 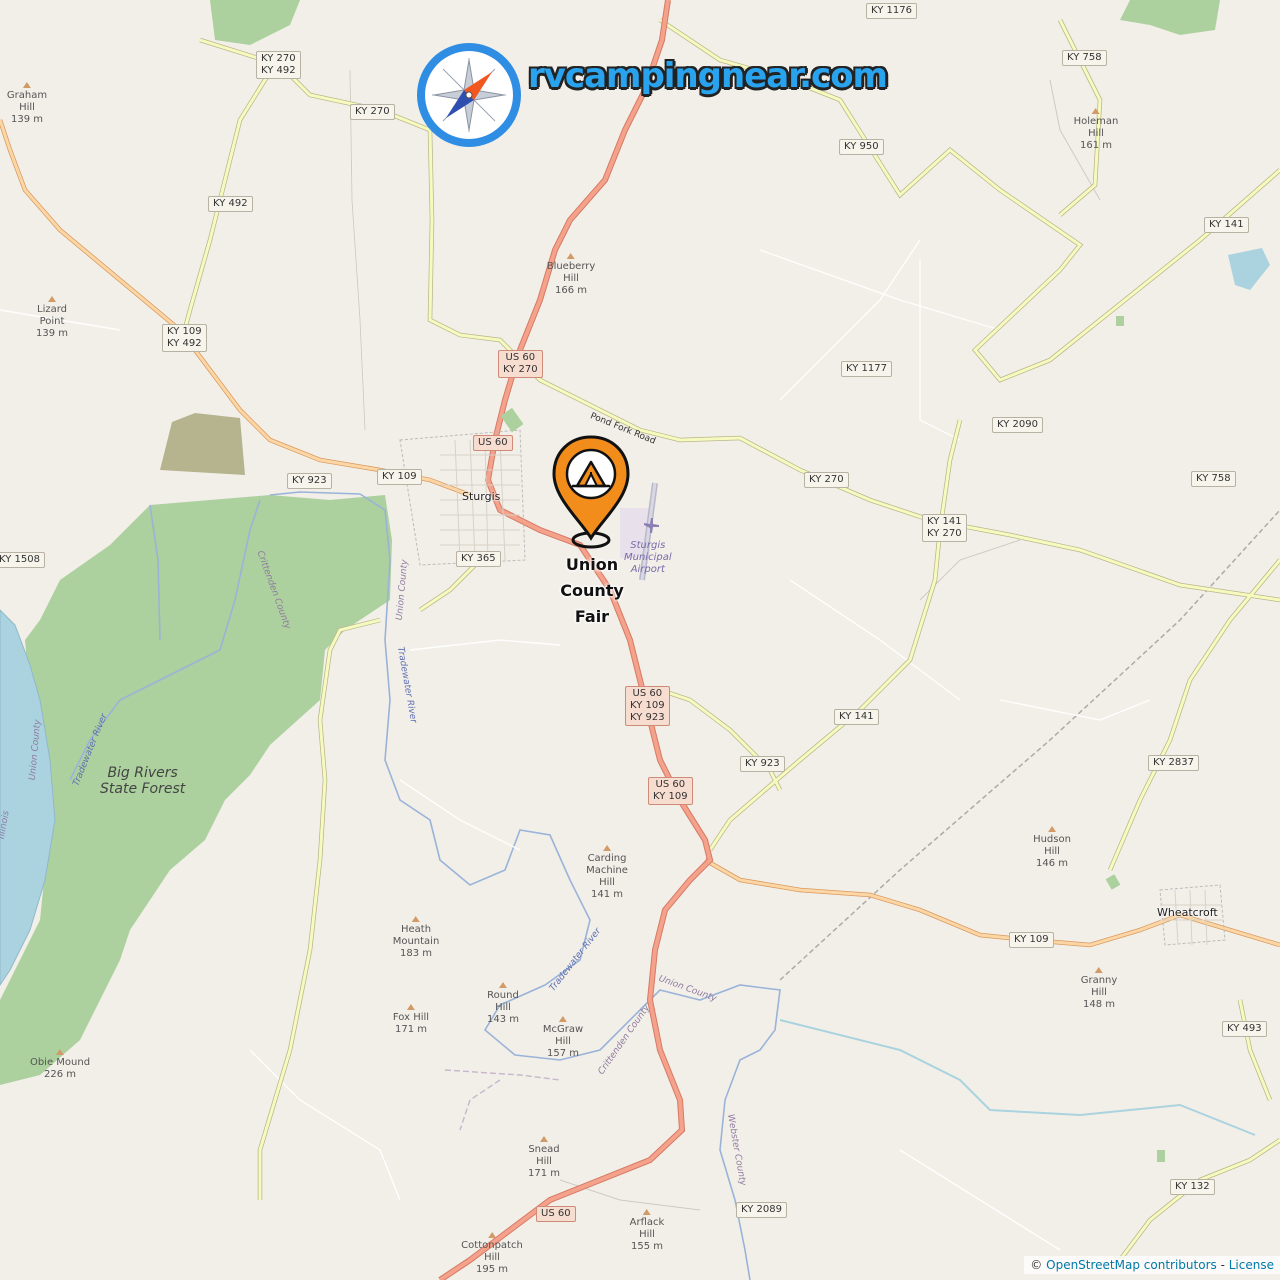 I want to click on peak-label: Snead Hill 171 m, so click(x=544, y=1158).